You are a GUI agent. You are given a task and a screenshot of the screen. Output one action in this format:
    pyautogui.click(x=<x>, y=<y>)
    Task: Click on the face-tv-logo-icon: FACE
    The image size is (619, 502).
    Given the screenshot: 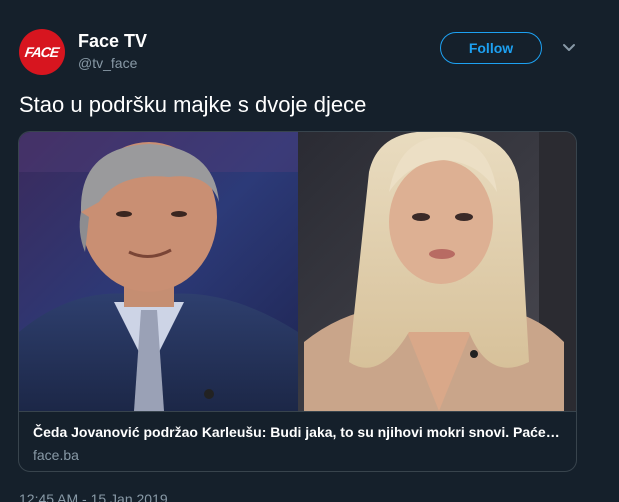 What is the action you would take?
    pyautogui.click(x=42, y=52)
    